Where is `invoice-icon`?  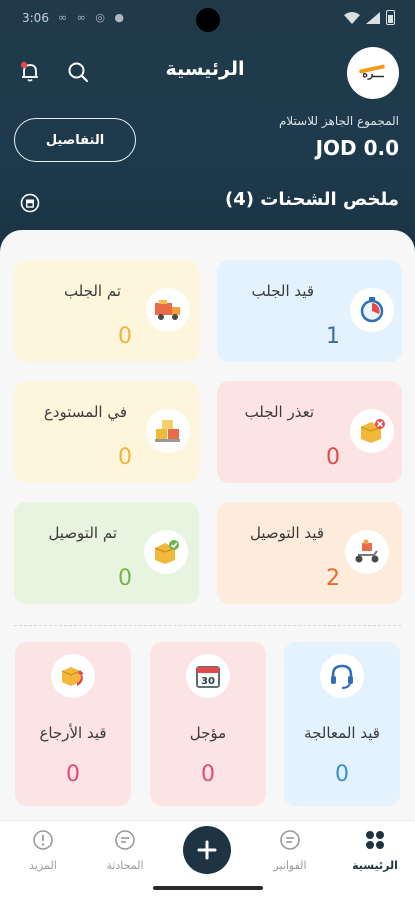 invoice-icon is located at coordinates (290, 840).